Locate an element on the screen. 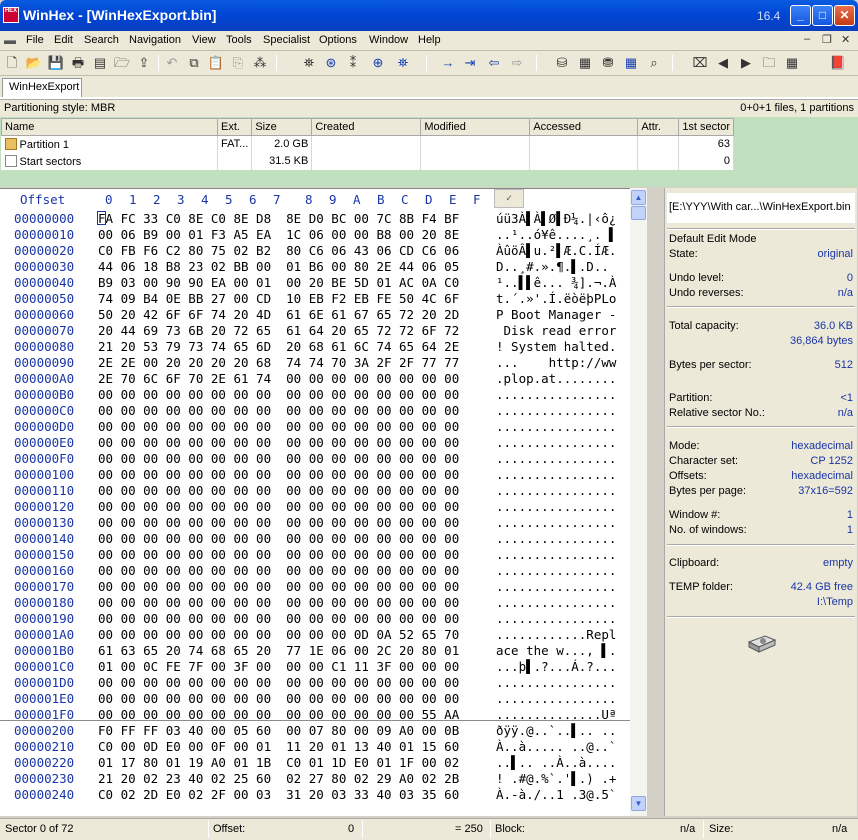 The image size is (858, 840). new-file-icon: 🗋 is located at coordinates (12, 63).